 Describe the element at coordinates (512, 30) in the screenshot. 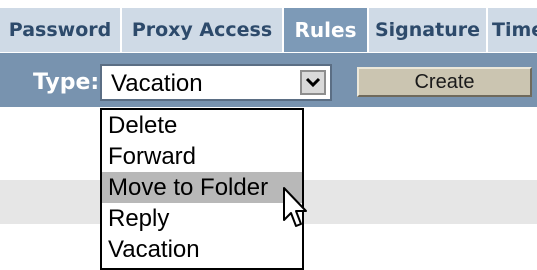

I see `tab-time: Time` at that location.